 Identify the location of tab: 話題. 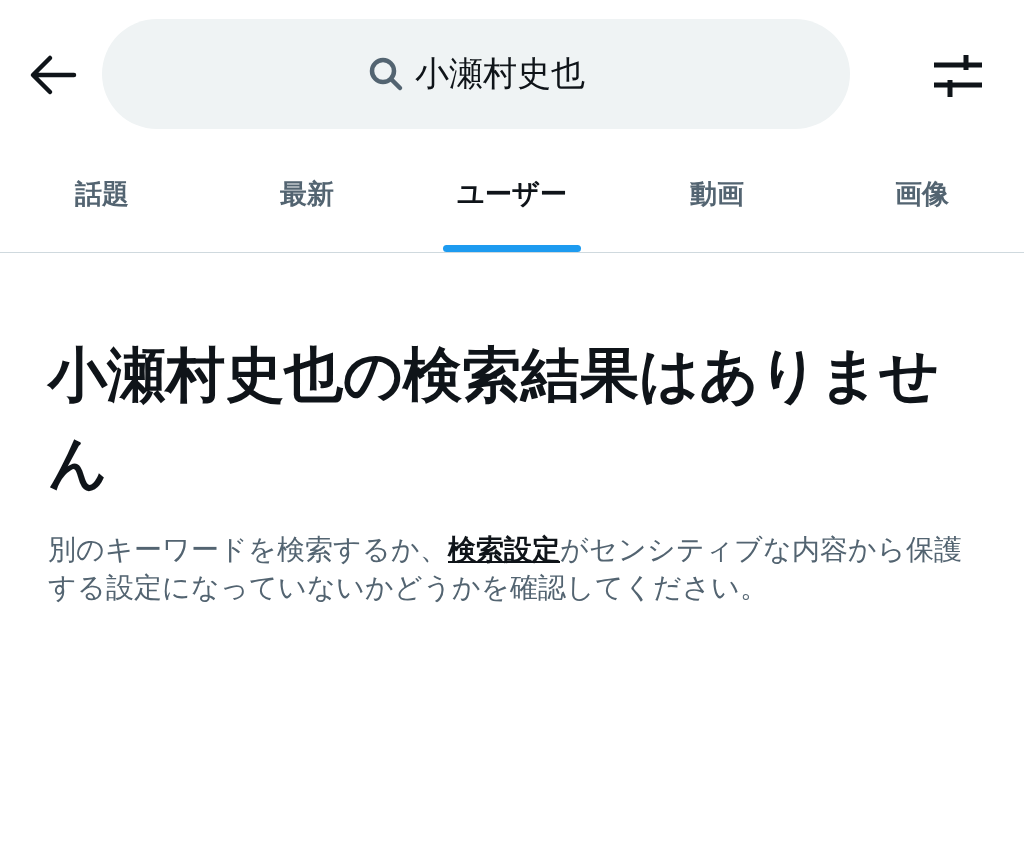
(102, 201).